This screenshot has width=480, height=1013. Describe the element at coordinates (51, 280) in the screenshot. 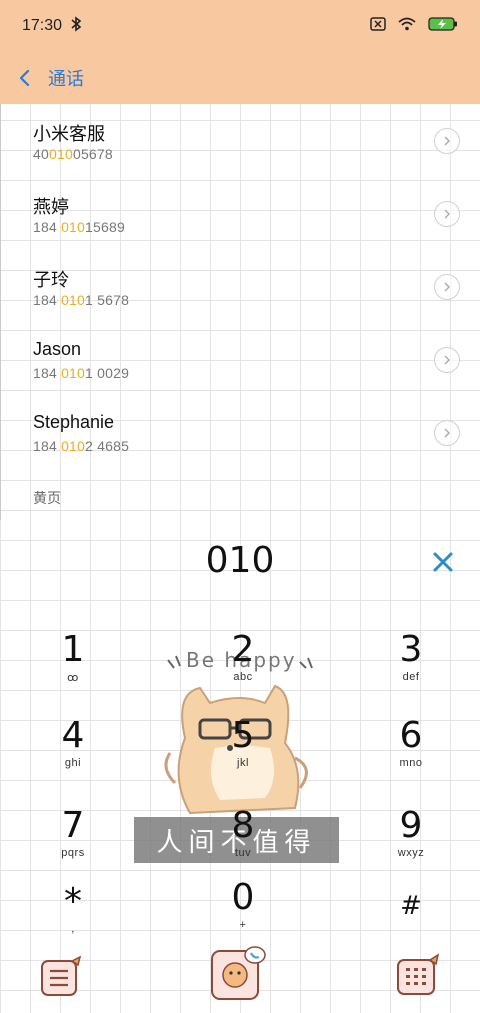

I see `contact-name: 子玲` at that location.